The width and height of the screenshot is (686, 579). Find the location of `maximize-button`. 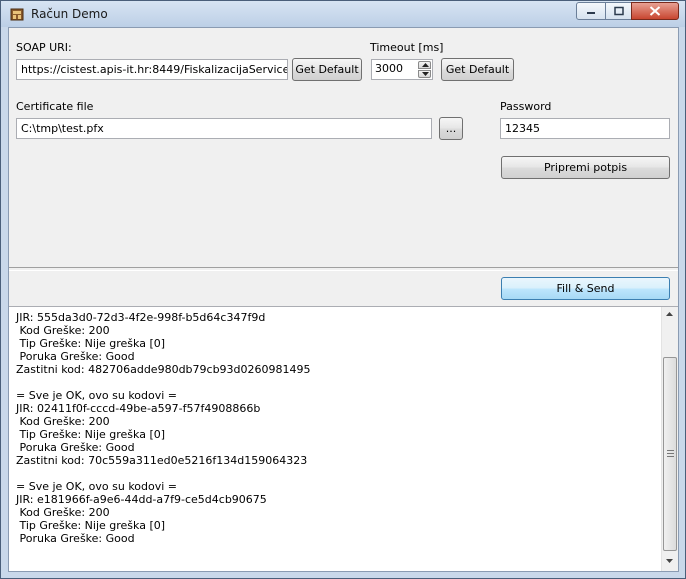

maximize-button is located at coordinates (618, 11).